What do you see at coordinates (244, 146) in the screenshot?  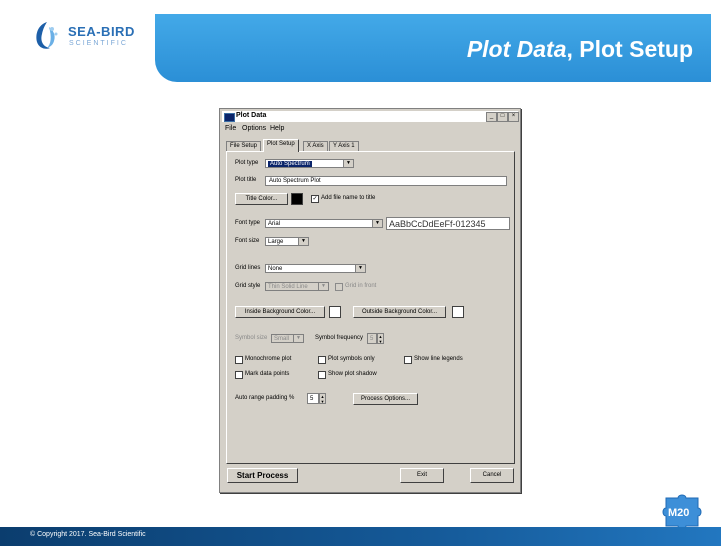 I see `tab-file-setup: File Setup` at bounding box center [244, 146].